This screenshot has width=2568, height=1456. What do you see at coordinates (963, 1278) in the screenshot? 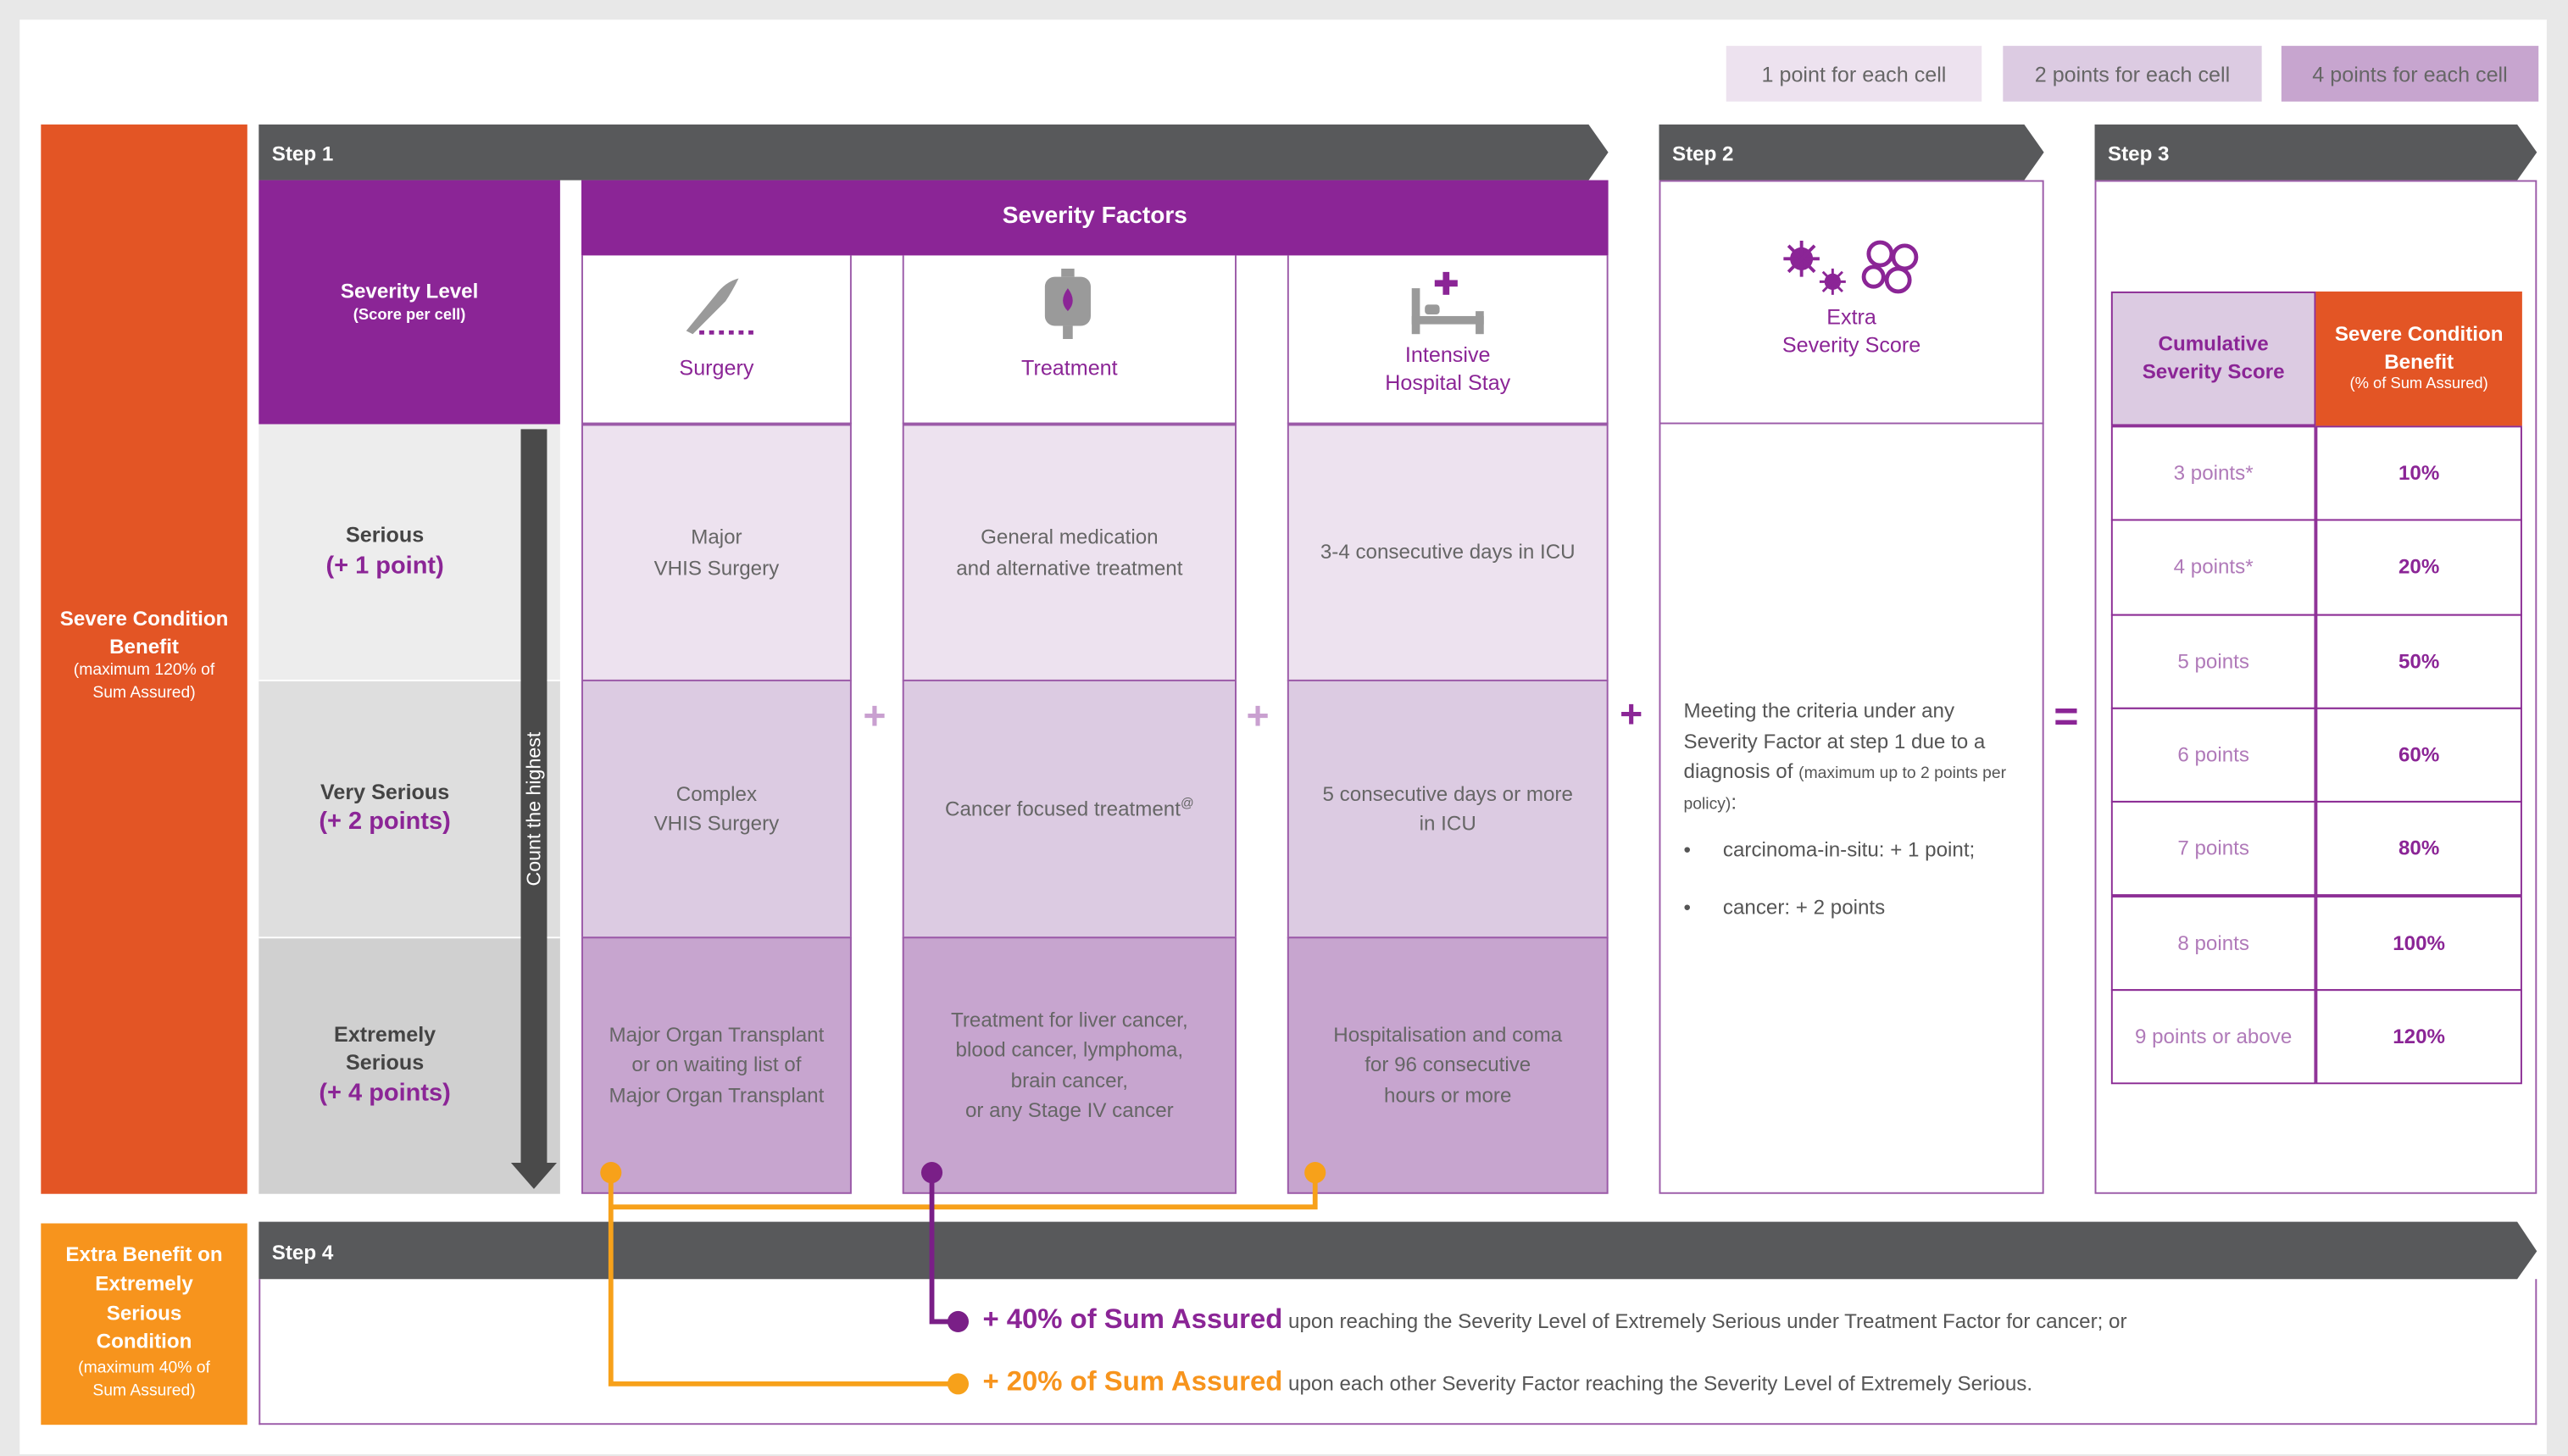
I see `connector-lines` at bounding box center [963, 1278].